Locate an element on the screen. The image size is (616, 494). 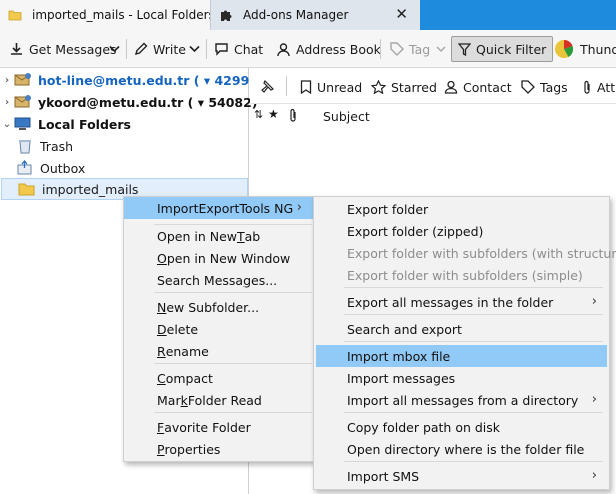
menu-compact: Compact is located at coordinates (219, 378).